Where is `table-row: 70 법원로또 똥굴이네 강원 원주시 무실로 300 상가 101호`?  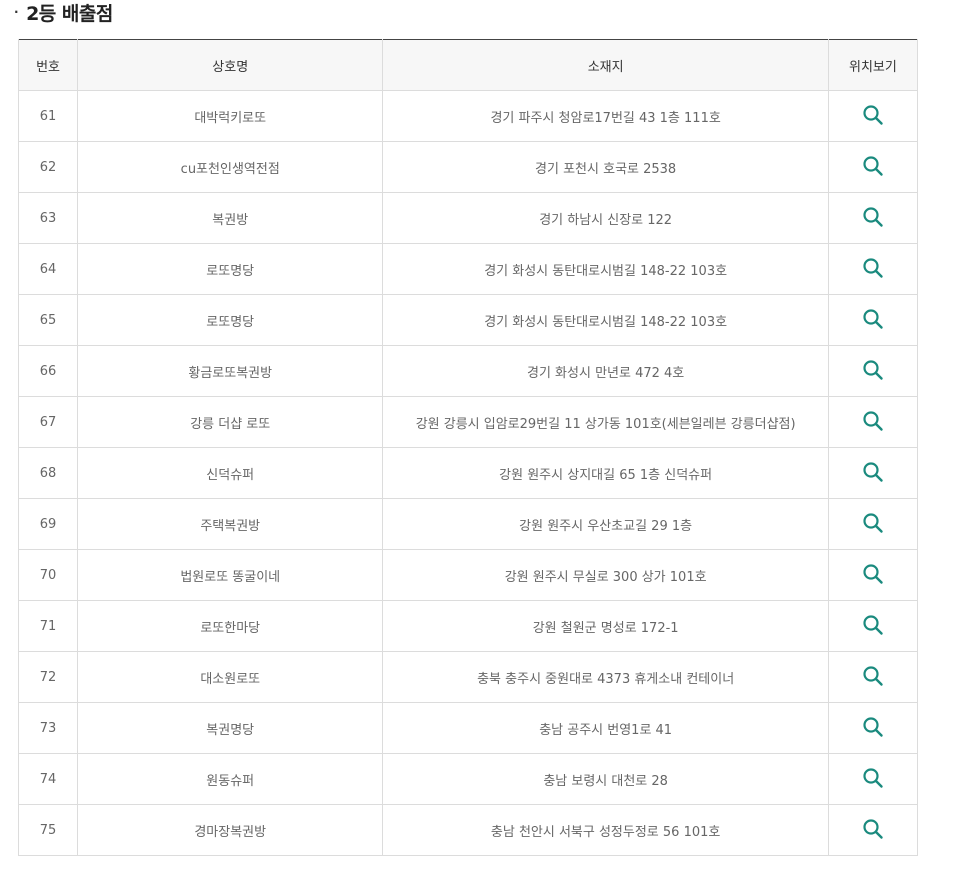
table-row: 70 법원로또 똥굴이네 강원 원주시 무실로 300 상가 101호 is located at coordinates (468, 575).